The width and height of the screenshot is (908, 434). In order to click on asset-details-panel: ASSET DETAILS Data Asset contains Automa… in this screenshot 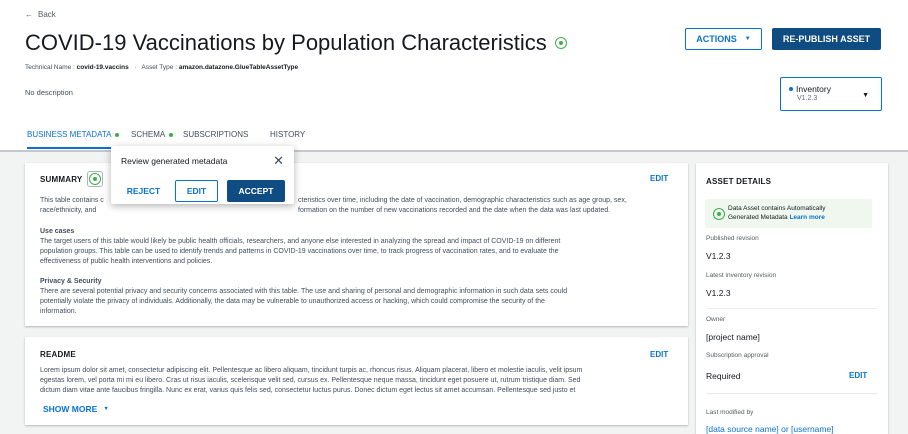, I will do `click(792, 298)`.